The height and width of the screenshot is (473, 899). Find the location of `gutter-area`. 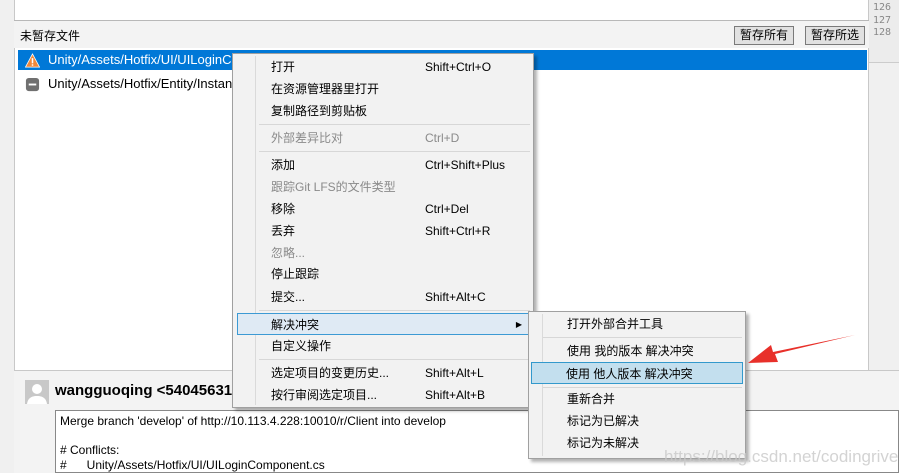

gutter-area is located at coordinates (884, 216).